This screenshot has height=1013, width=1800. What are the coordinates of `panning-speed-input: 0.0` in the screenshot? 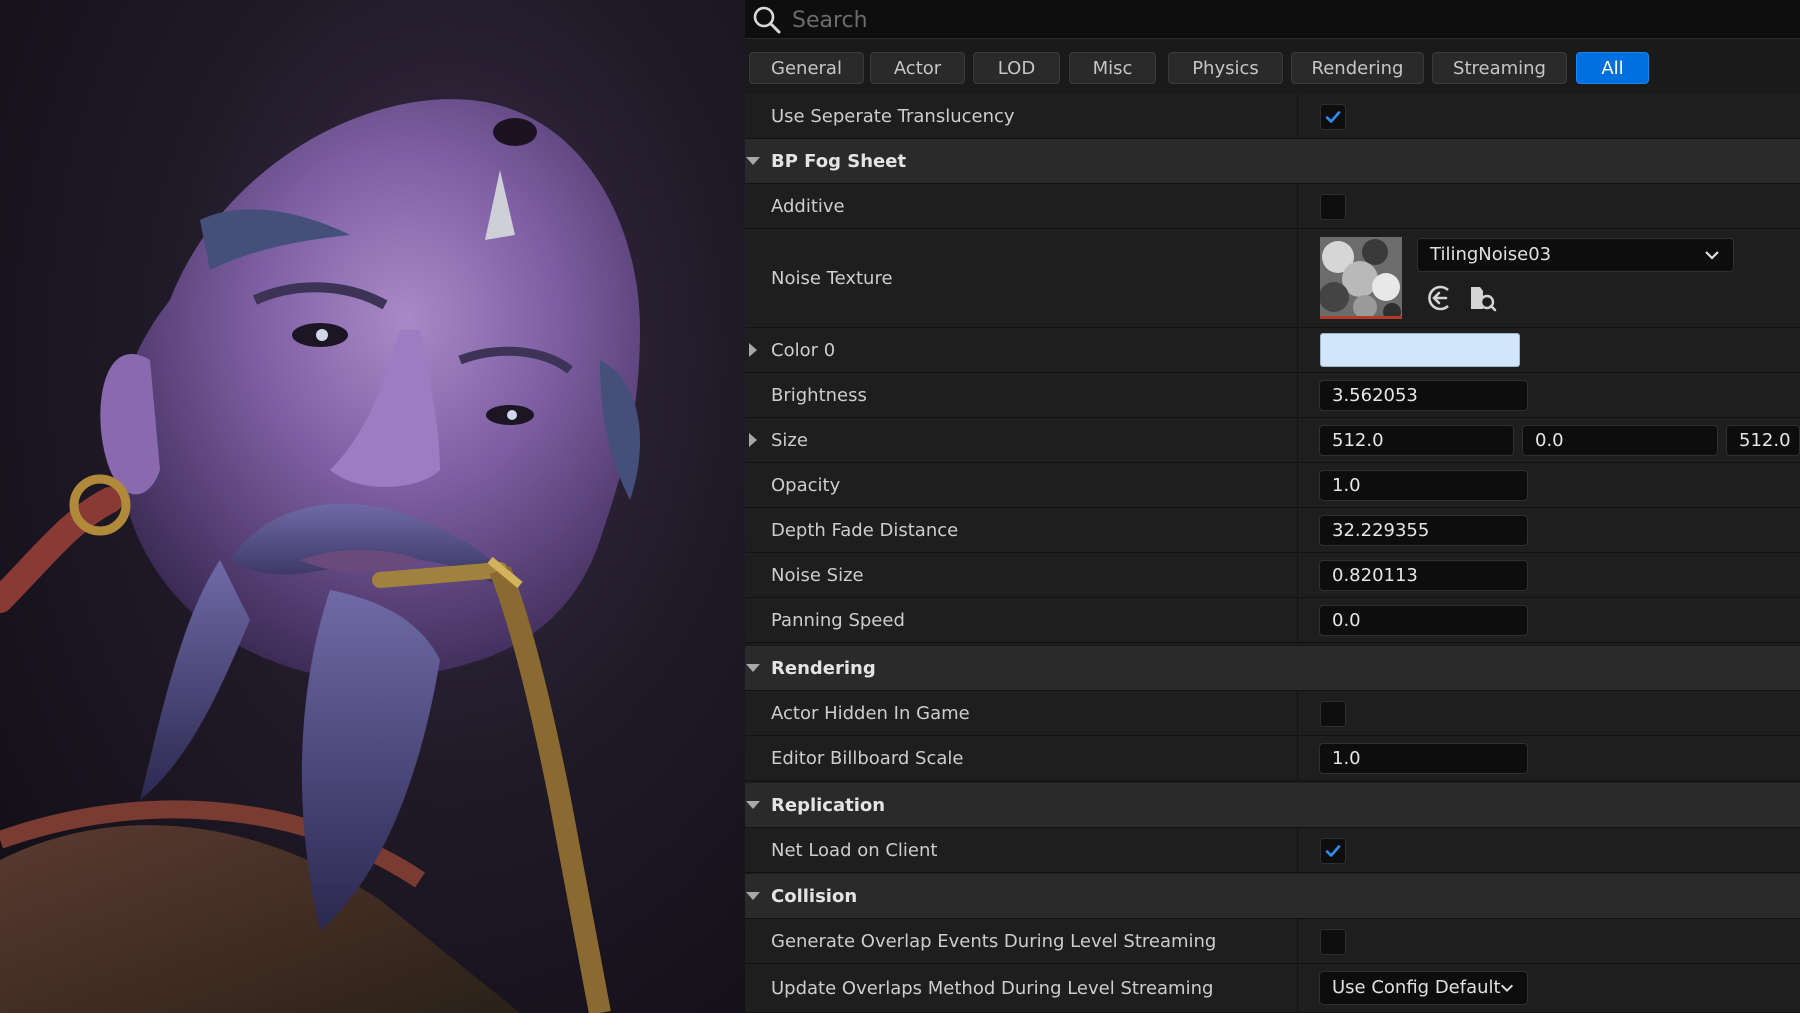 It's located at (1423, 620).